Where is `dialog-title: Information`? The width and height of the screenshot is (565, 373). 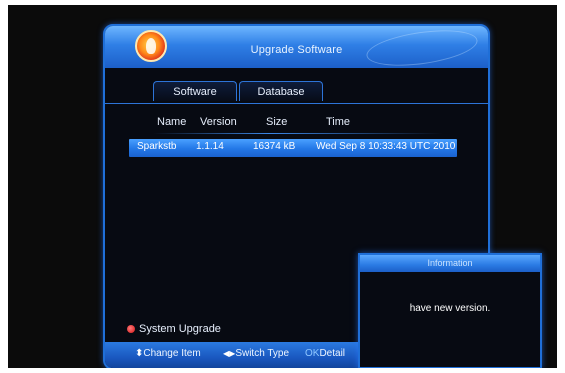
dialog-title: Information is located at coordinates (450, 263).